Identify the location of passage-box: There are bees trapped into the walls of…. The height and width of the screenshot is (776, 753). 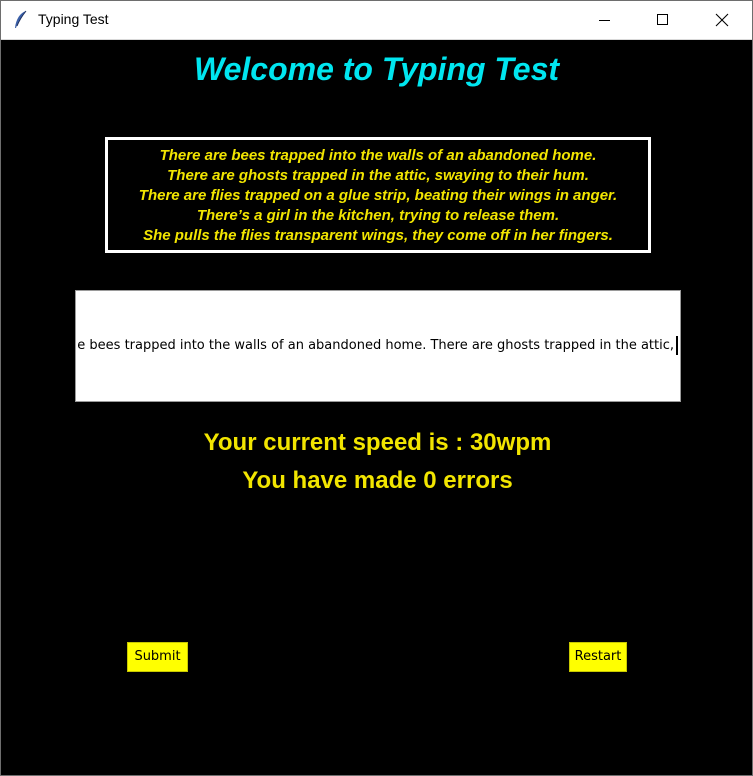
(378, 195).